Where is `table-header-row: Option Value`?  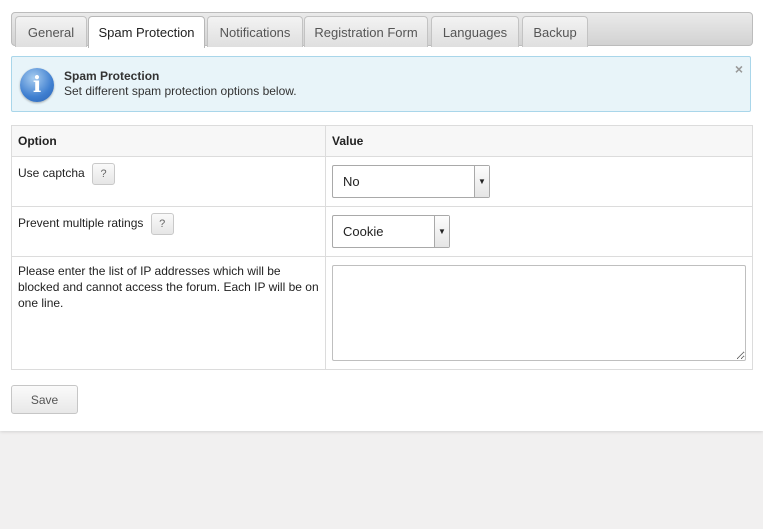
table-header-row: Option Value is located at coordinates (382, 141).